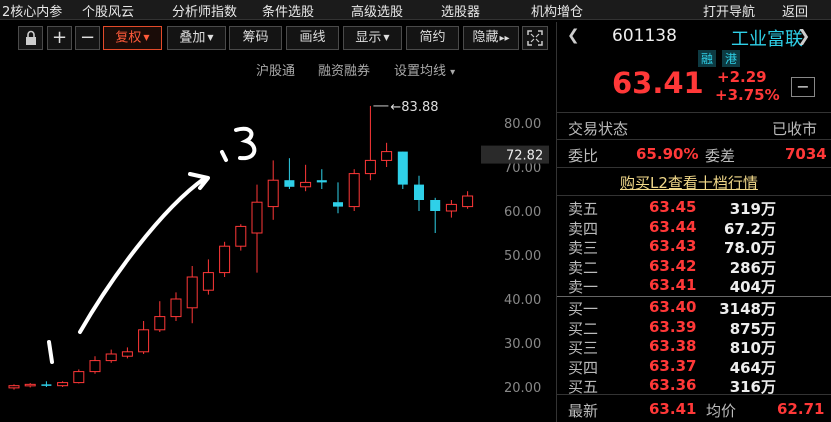  Describe the element at coordinates (312, 38) in the screenshot. I see `huaxian-button: 画线` at that location.